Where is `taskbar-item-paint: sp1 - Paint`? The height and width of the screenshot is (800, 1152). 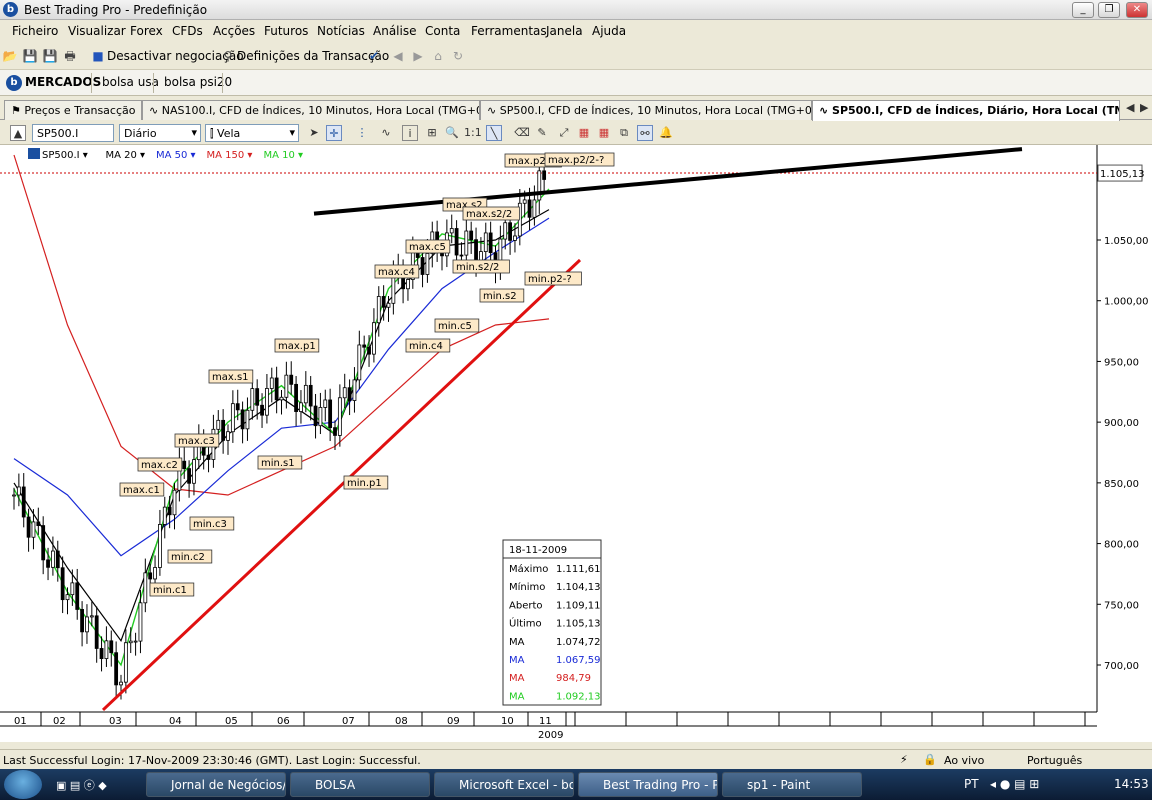 taskbar-item-paint: sp1 - Paint is located at coordinates (792, 784).